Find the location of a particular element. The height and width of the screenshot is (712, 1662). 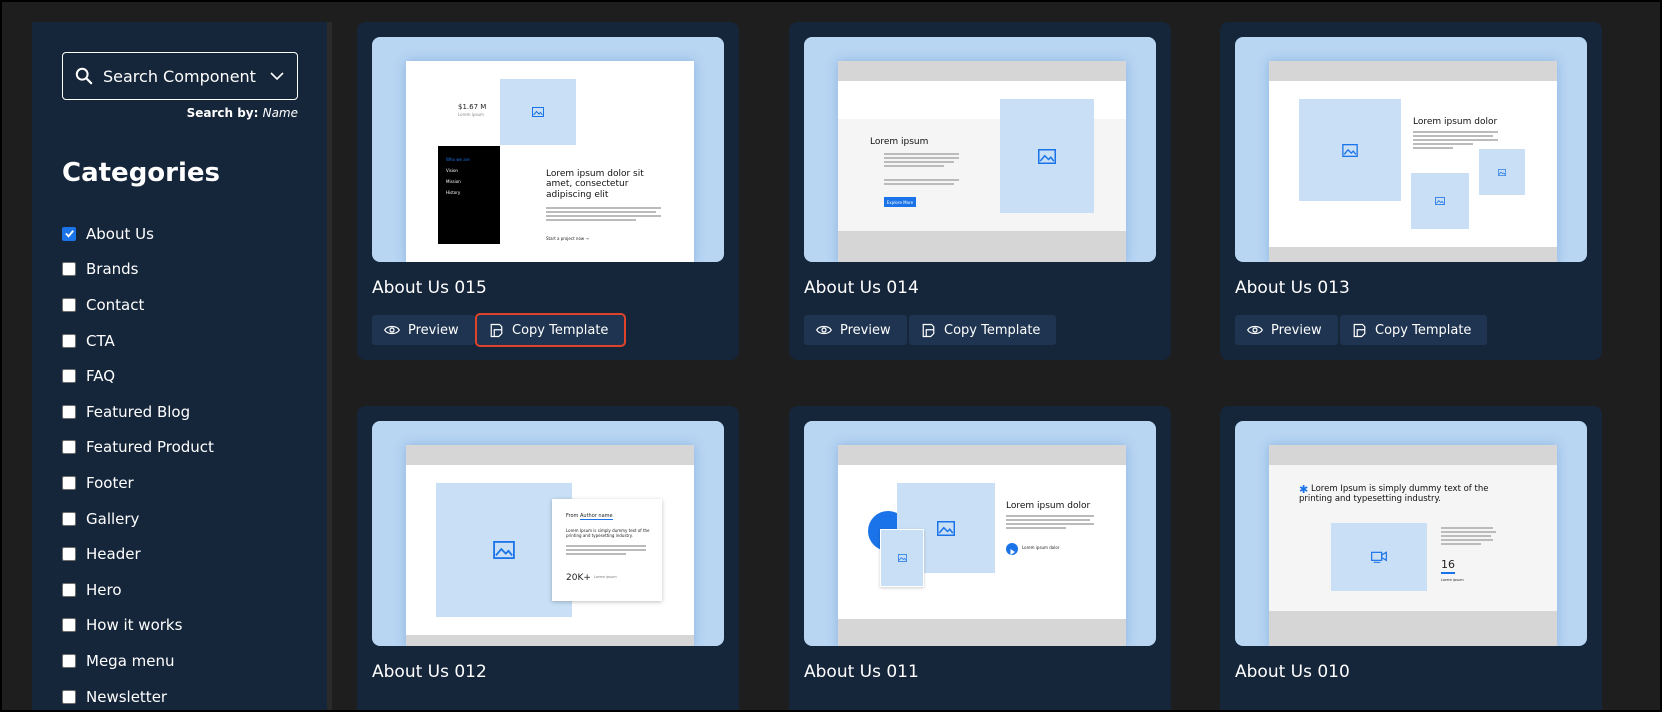

thumb-author-name: Author name is located at coordinates (596, 516).